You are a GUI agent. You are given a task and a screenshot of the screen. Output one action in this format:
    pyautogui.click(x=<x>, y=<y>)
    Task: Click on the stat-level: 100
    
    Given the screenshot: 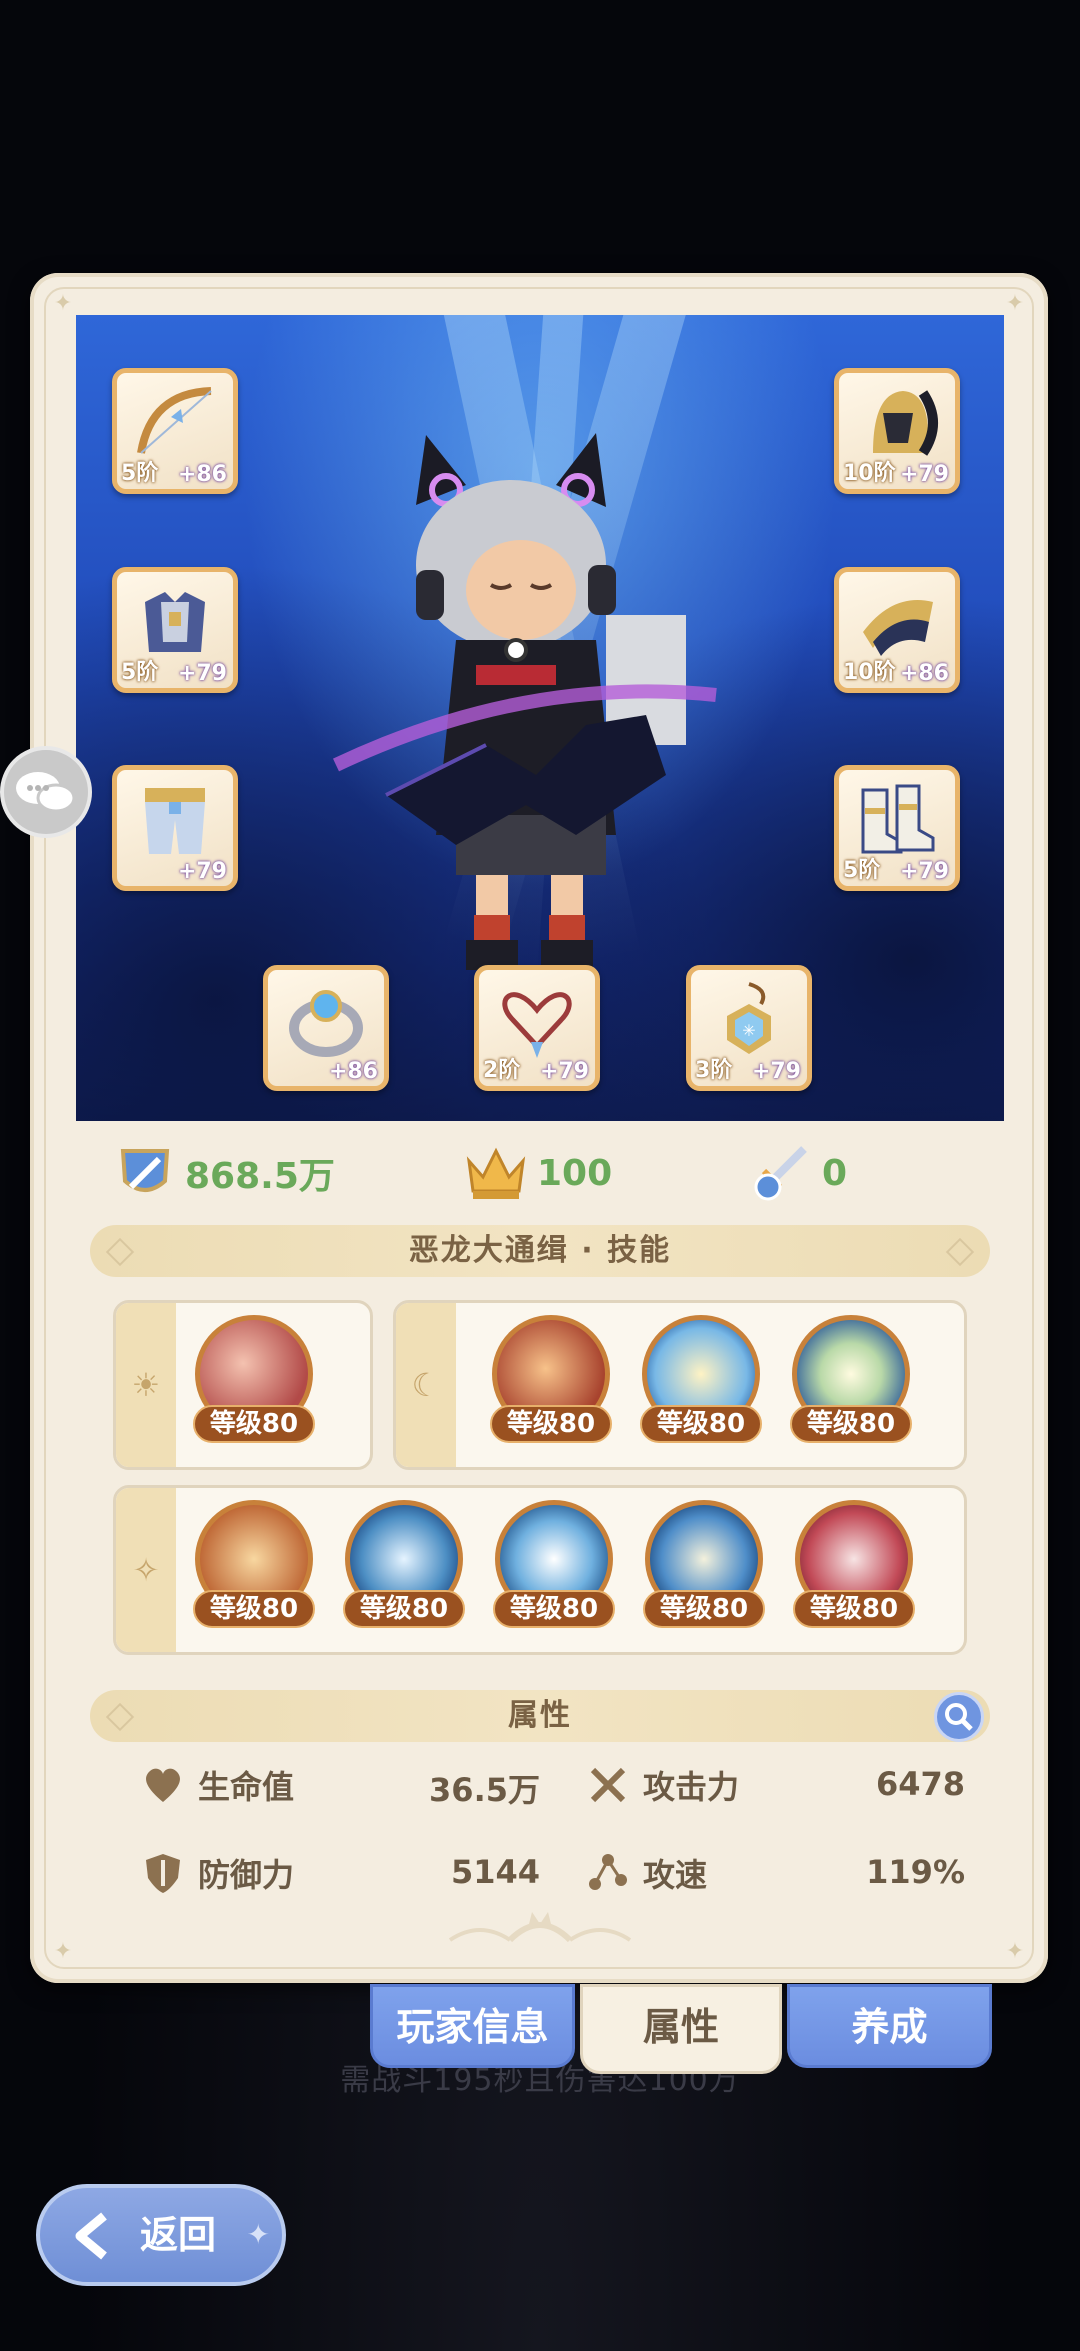 What is the action you would take?
    pyautogui.click(x=538, y=1173)
    